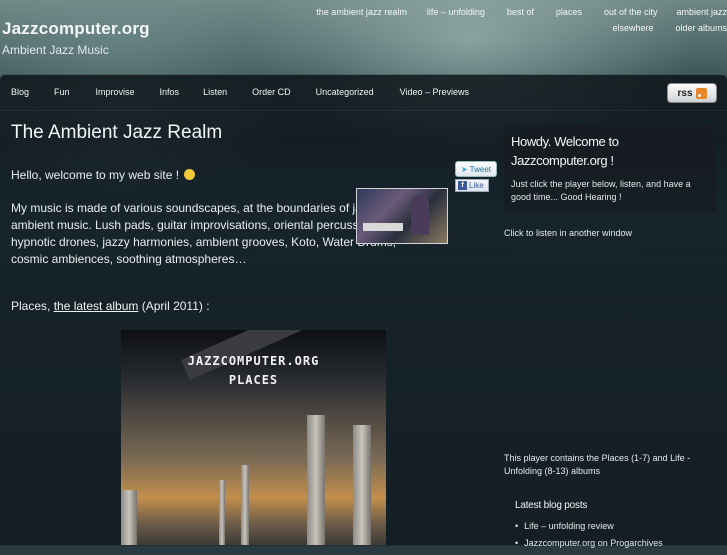 The width and height of the screenshot is (727, 555). Describe the element at coordinates (253, 361) in the screenshot. I see `cover-title-line-1: JAZZCOMPUTER.ORG` at that location.